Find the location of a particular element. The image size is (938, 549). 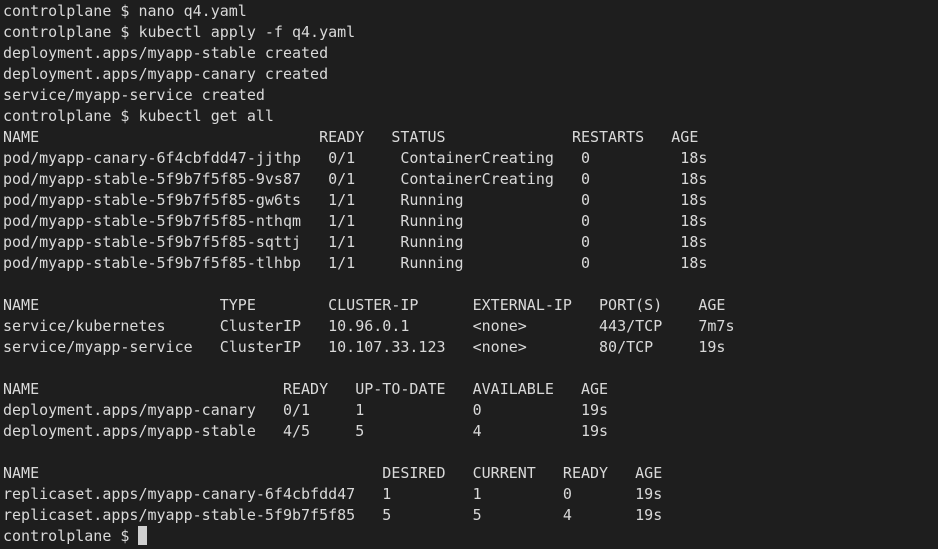

deployments-table-row: deployment.apps/myapp-stable 4/5 5 4 19s is located at coordinates (306, 431).